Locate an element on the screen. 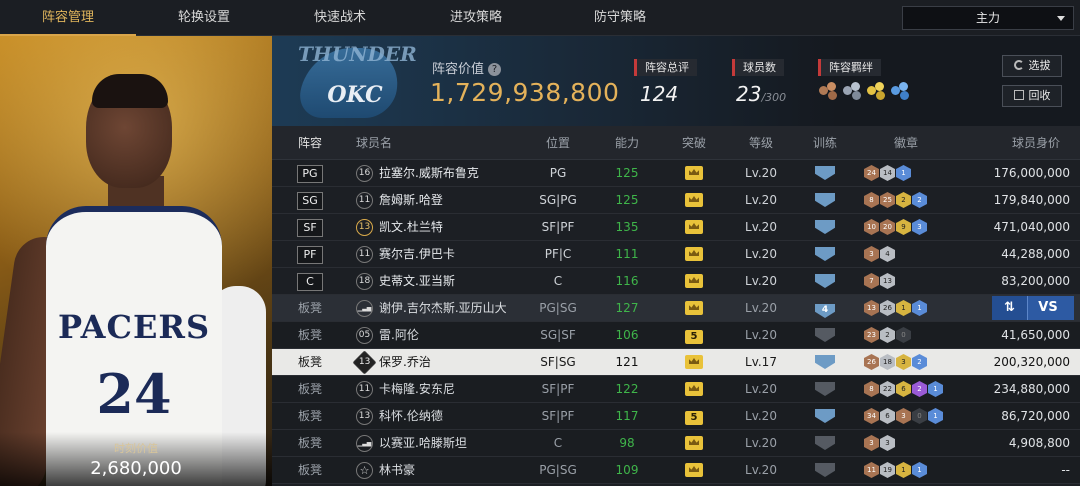  table-row: SF 13 凯文.杜兰特 SF|PF 135 Lv.20 10 20 9 3 471,040,000 is located at coordinates (676, 227).